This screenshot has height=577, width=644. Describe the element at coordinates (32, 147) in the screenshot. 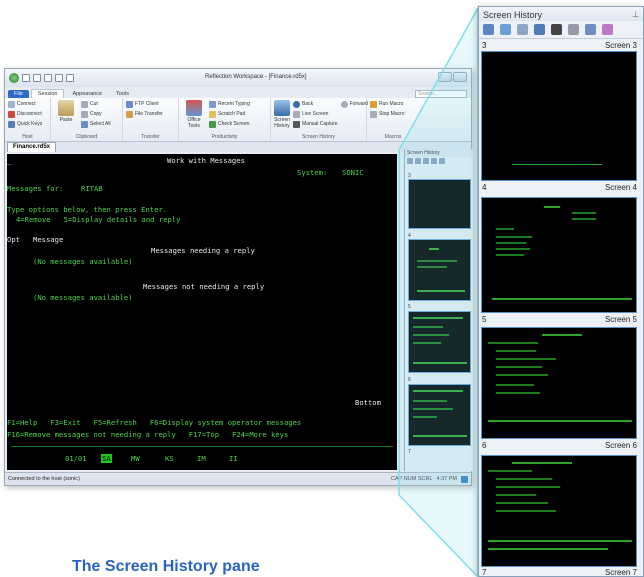

I see `document-tab: Finance.rd5x` at that location.